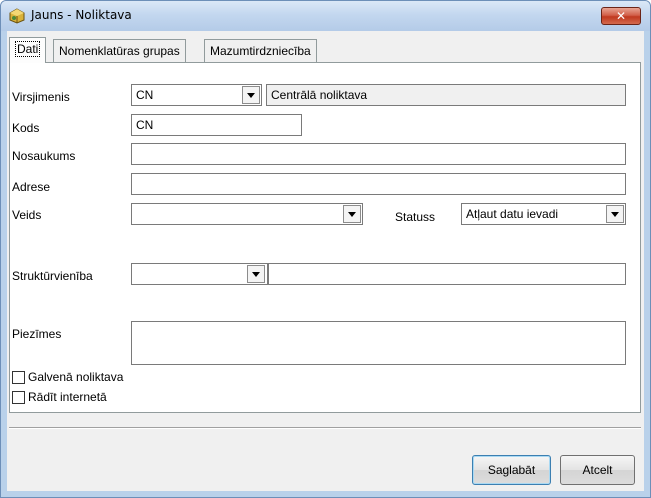  I want to click on warehouse-app-icon, so click(17, 16).